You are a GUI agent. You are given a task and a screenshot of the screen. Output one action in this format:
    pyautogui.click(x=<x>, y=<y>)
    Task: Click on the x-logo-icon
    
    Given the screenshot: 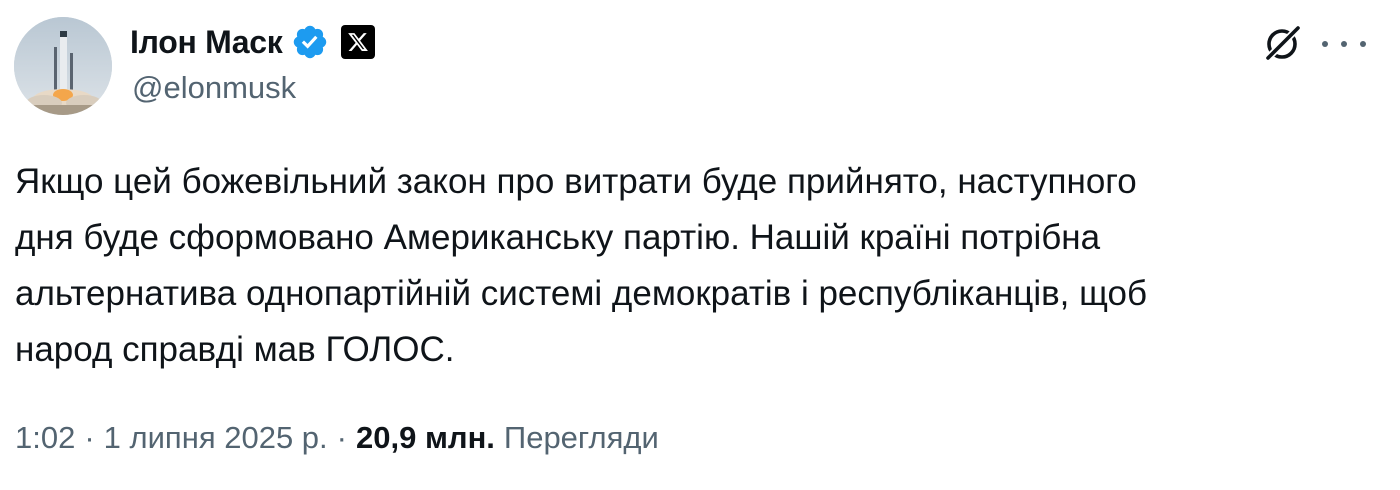 What is the action you would take?
    pyautogui.click(x=357, y=42)
    